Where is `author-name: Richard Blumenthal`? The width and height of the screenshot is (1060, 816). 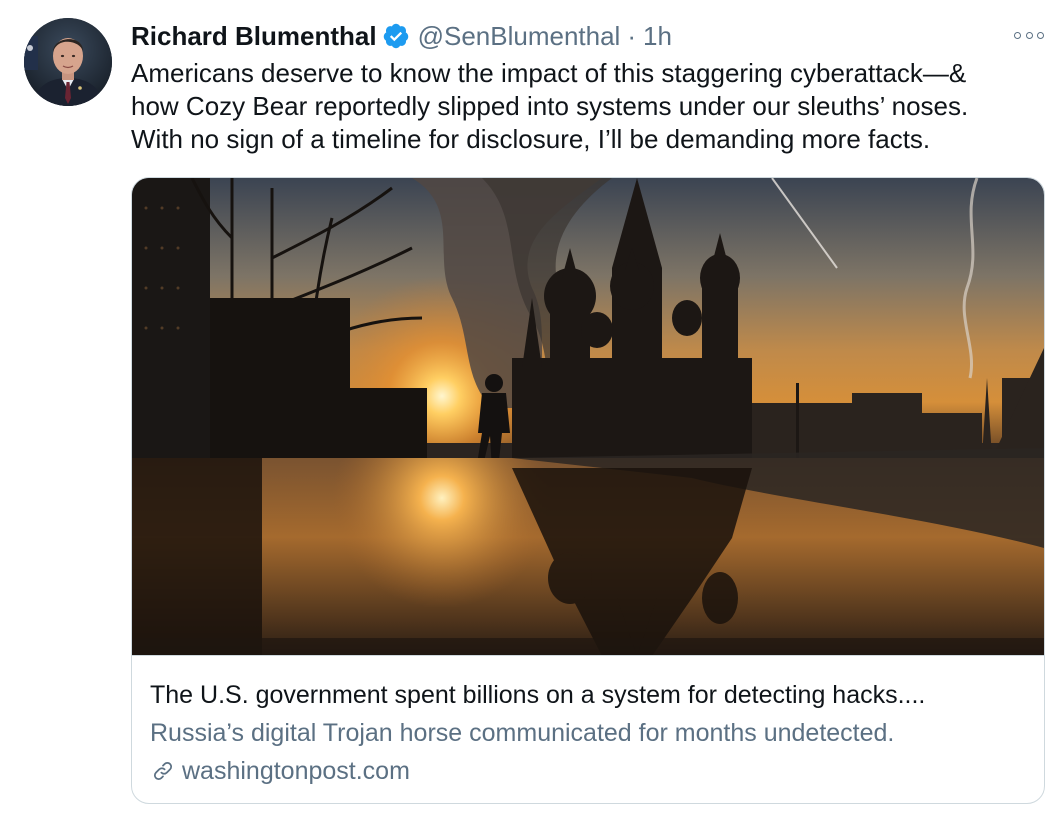
author-name: Richard Blumenthal is located at coordinates (254, 36).